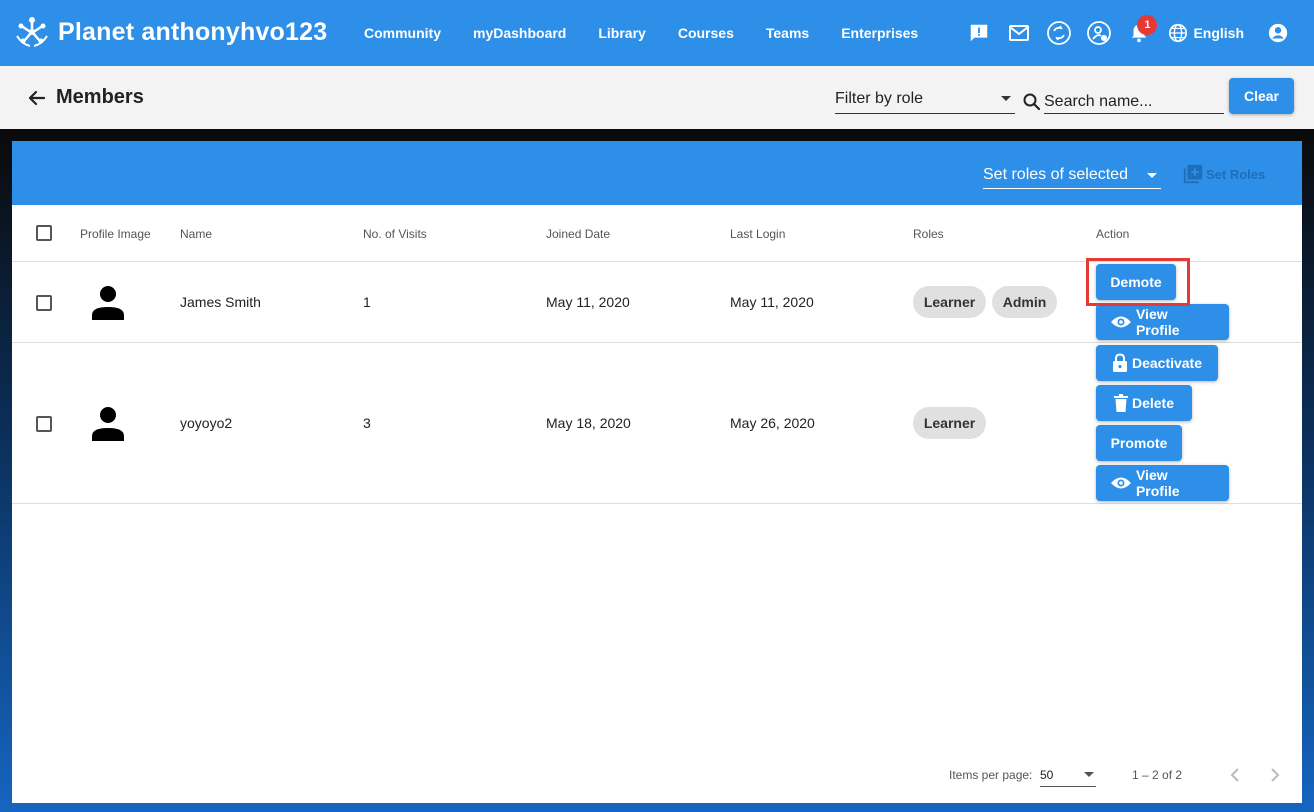  What do you see at coordinates (979, 33) in the screenshot?
I see `feedback-icon` at bounding box center [979, 33].